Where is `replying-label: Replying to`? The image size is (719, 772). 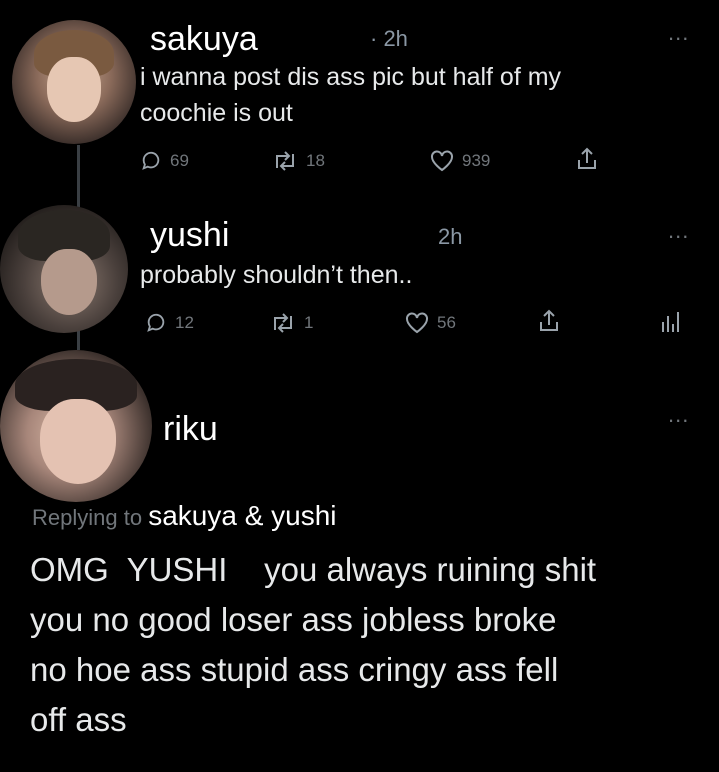 replying-label: Replying to is located at coordinates (87, 517).